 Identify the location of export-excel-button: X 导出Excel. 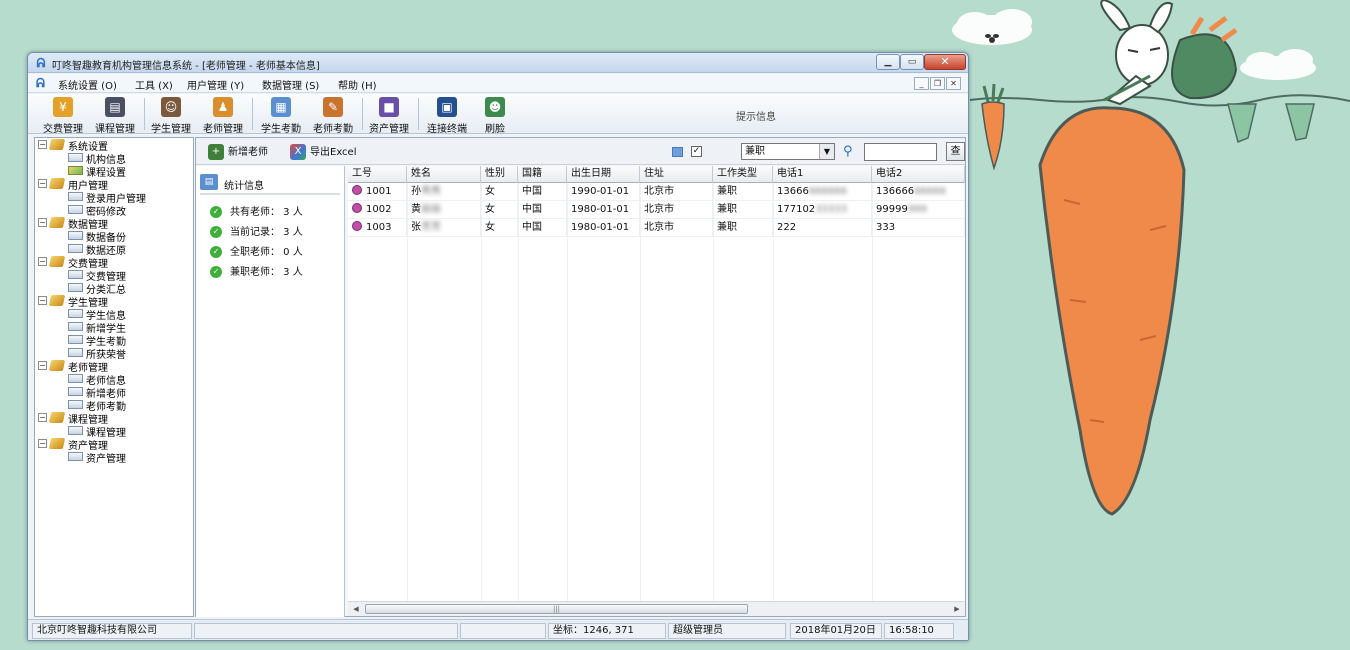
(323, 152).